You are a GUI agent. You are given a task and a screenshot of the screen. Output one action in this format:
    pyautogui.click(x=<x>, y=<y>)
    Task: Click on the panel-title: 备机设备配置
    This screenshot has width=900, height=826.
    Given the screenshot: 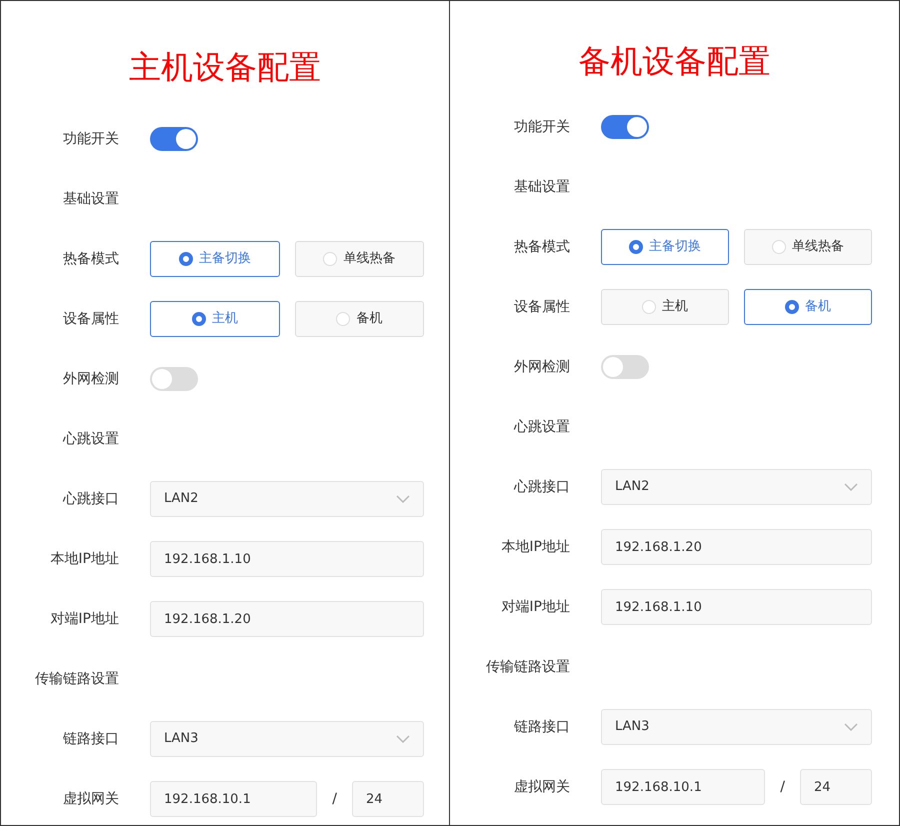 What is the action you would take?
    pyautogui.click(x=675, y=61)
    